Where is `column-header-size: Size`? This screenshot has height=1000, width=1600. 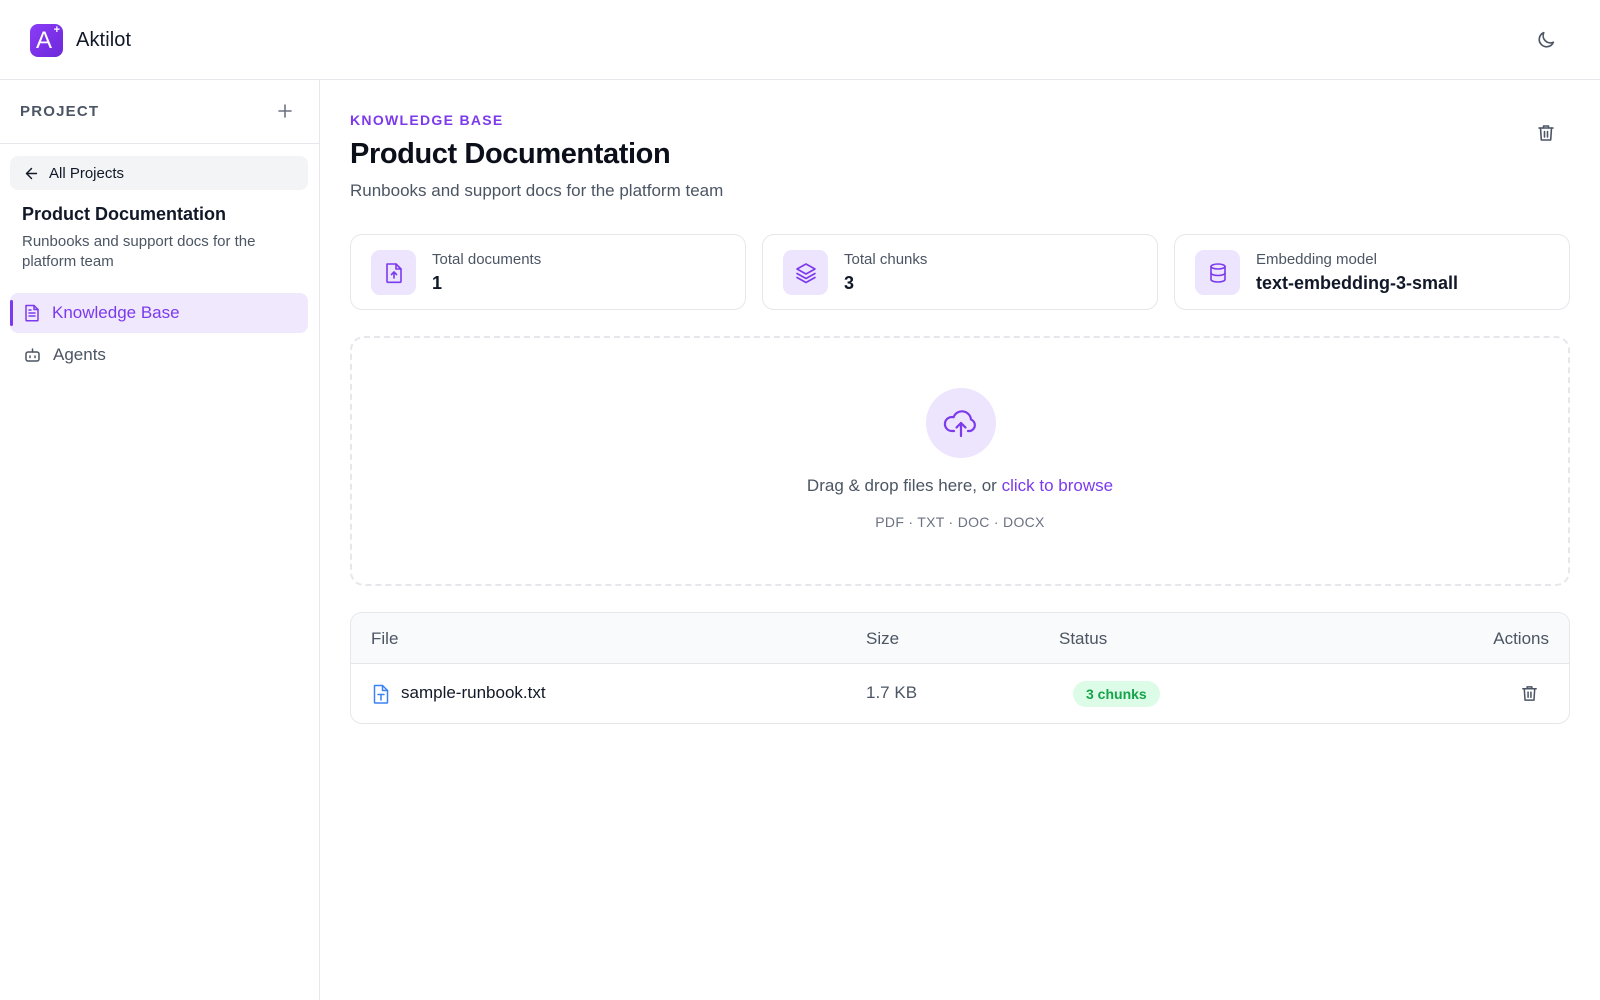 column-header-size: Size is located at coordinates (883, 638).